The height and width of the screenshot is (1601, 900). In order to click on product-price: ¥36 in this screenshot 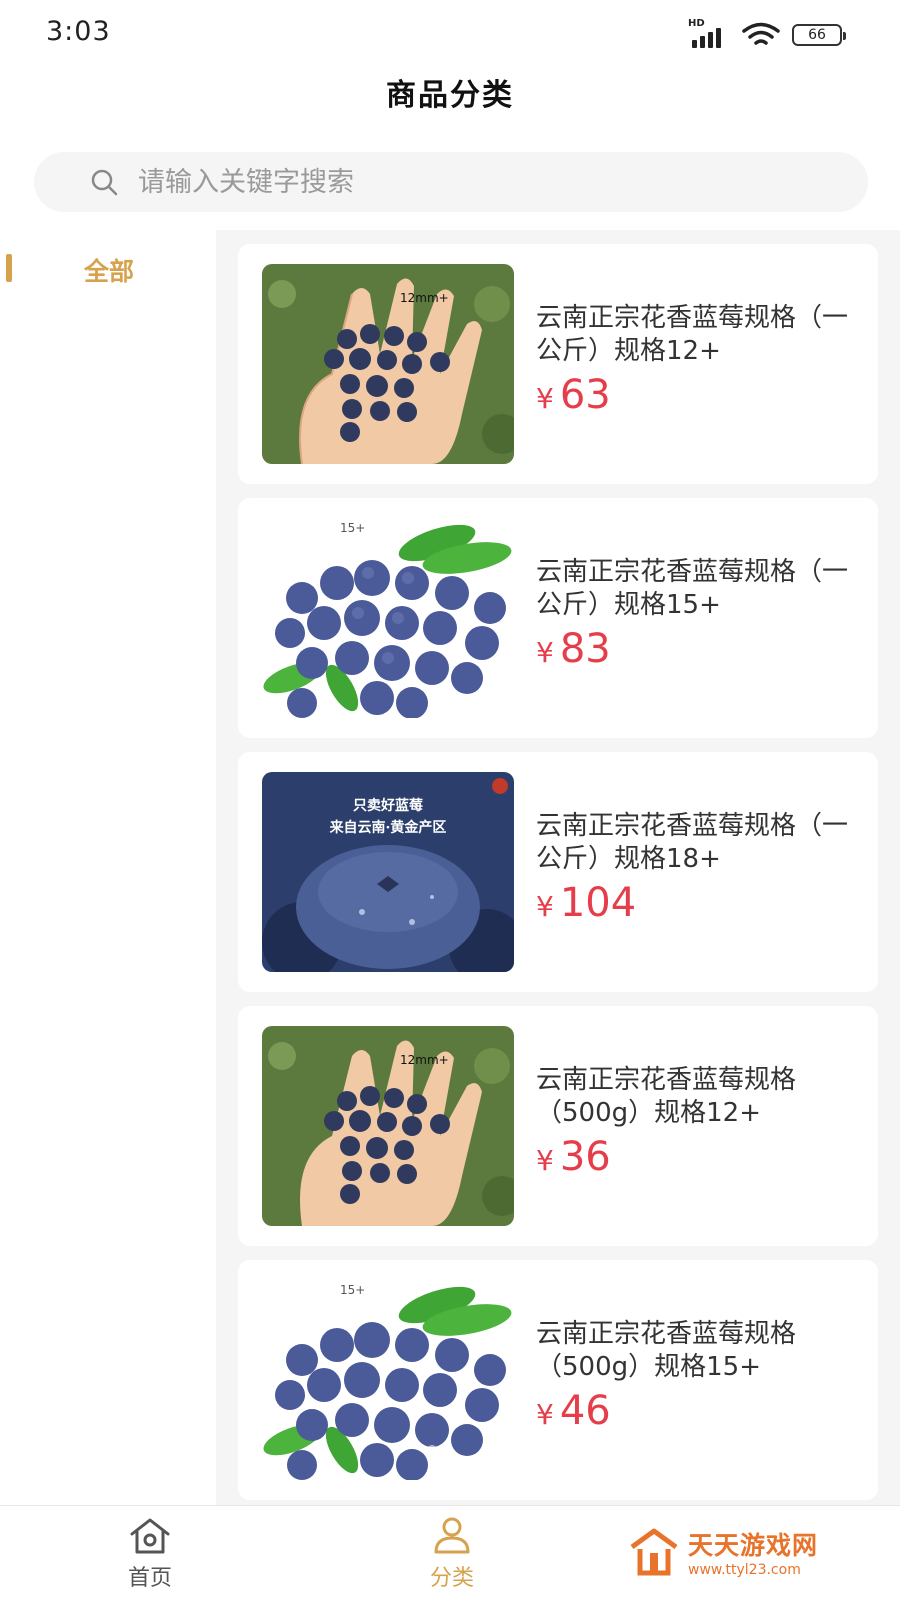, I will do `click(573, 1157)`.